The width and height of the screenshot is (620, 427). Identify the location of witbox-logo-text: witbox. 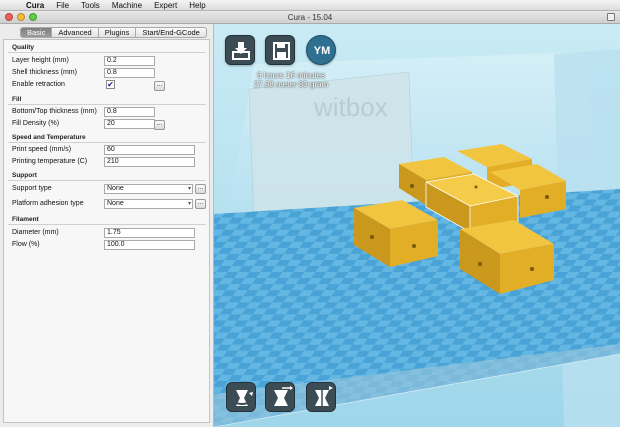
(350, 107).